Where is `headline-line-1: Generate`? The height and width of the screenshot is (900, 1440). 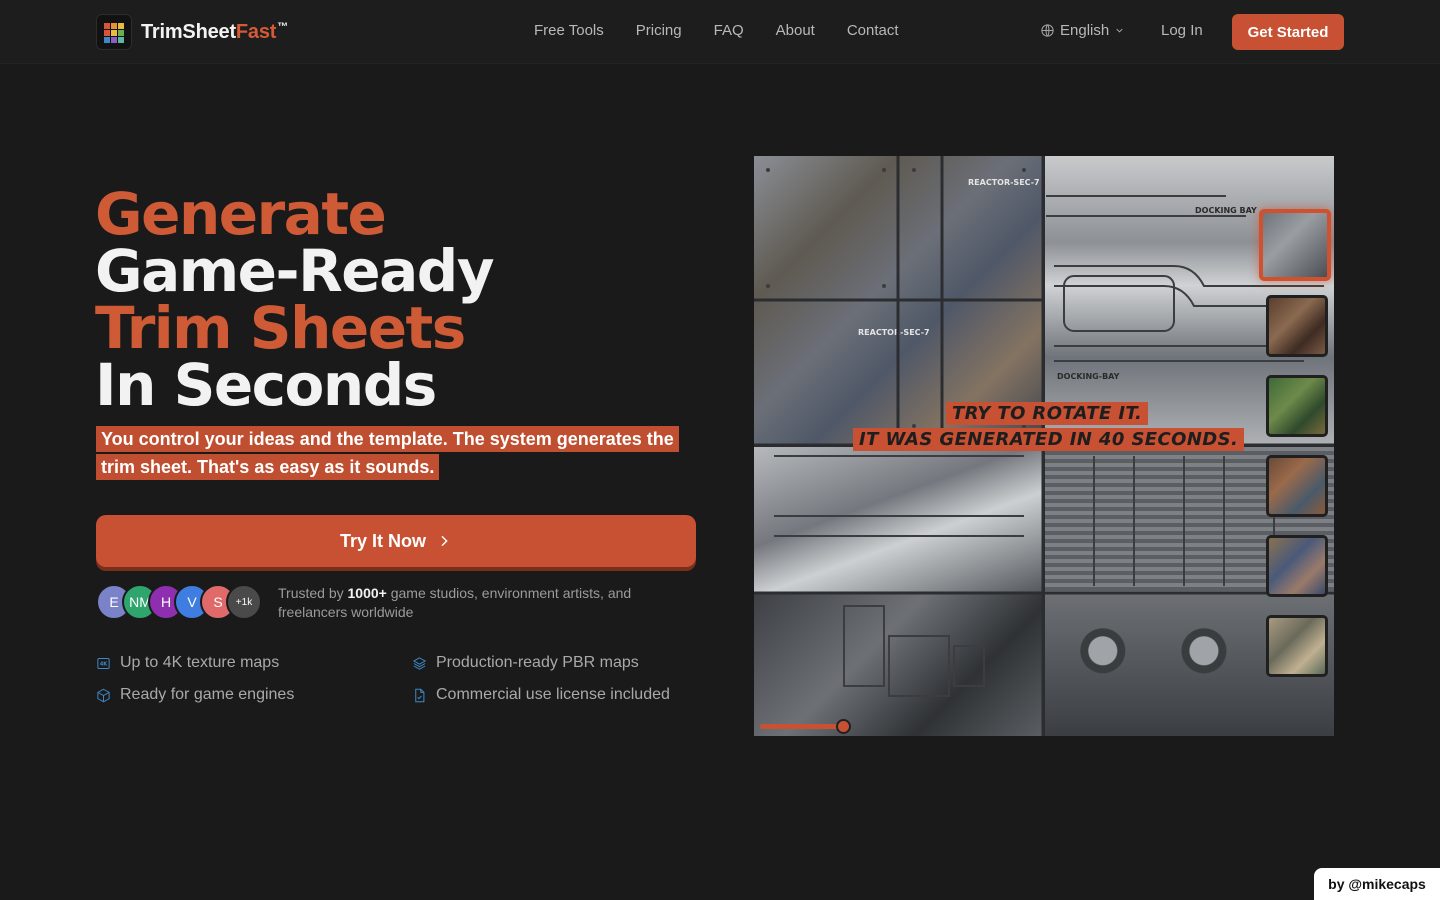 headline-line-1: Generate is located at coordinates (241, 214).